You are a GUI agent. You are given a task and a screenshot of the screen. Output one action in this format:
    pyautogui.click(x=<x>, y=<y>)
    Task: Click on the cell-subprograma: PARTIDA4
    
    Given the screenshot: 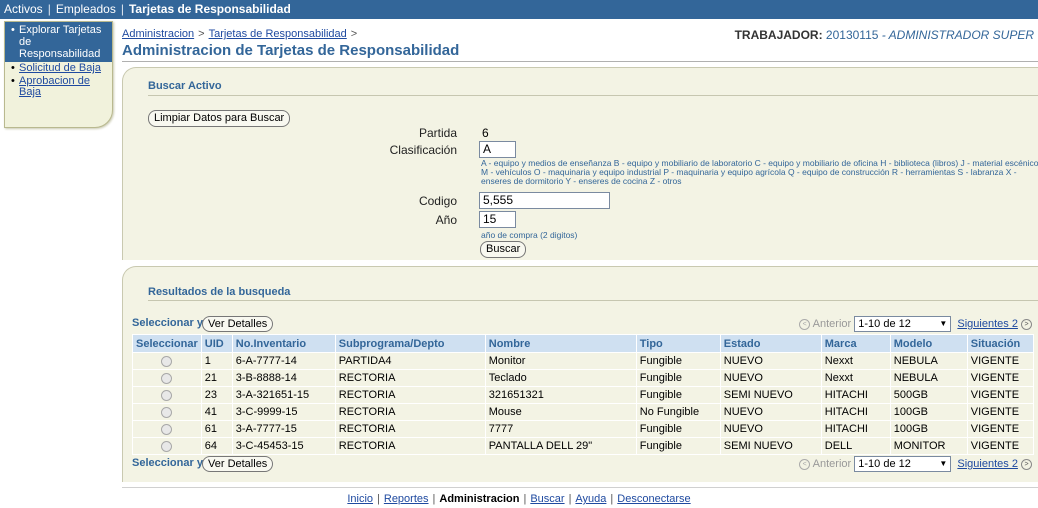 What is the action you would take?
    pyautogui.click(x=410, y=361)
    